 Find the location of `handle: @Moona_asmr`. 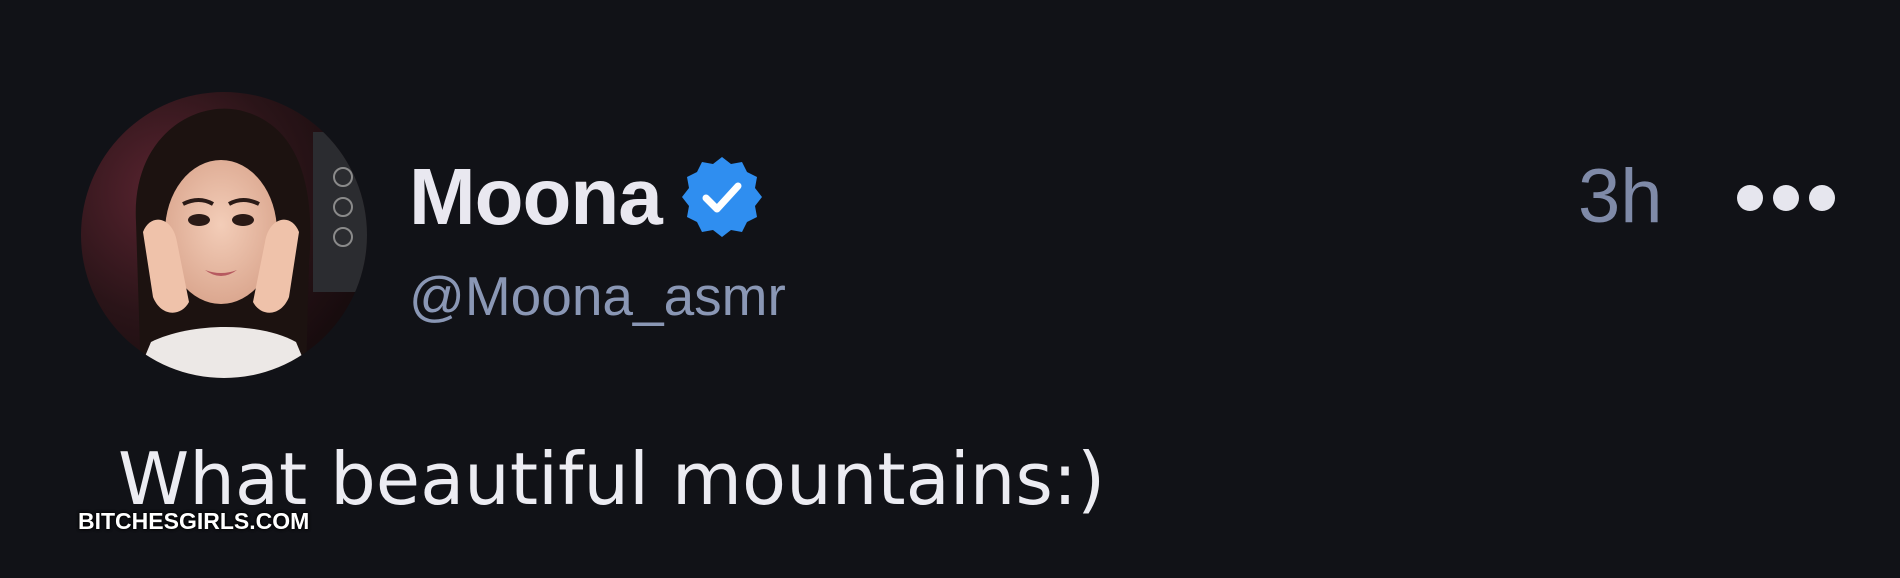

handle: @Moona_asmr is located at coordinates (597, 296).